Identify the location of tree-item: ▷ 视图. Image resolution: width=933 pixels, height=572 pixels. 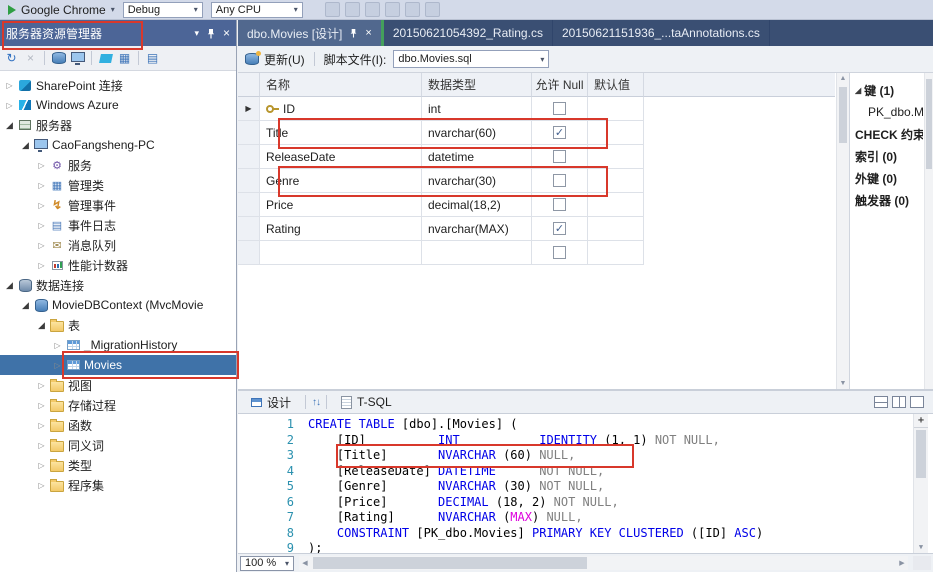
(118, 385).